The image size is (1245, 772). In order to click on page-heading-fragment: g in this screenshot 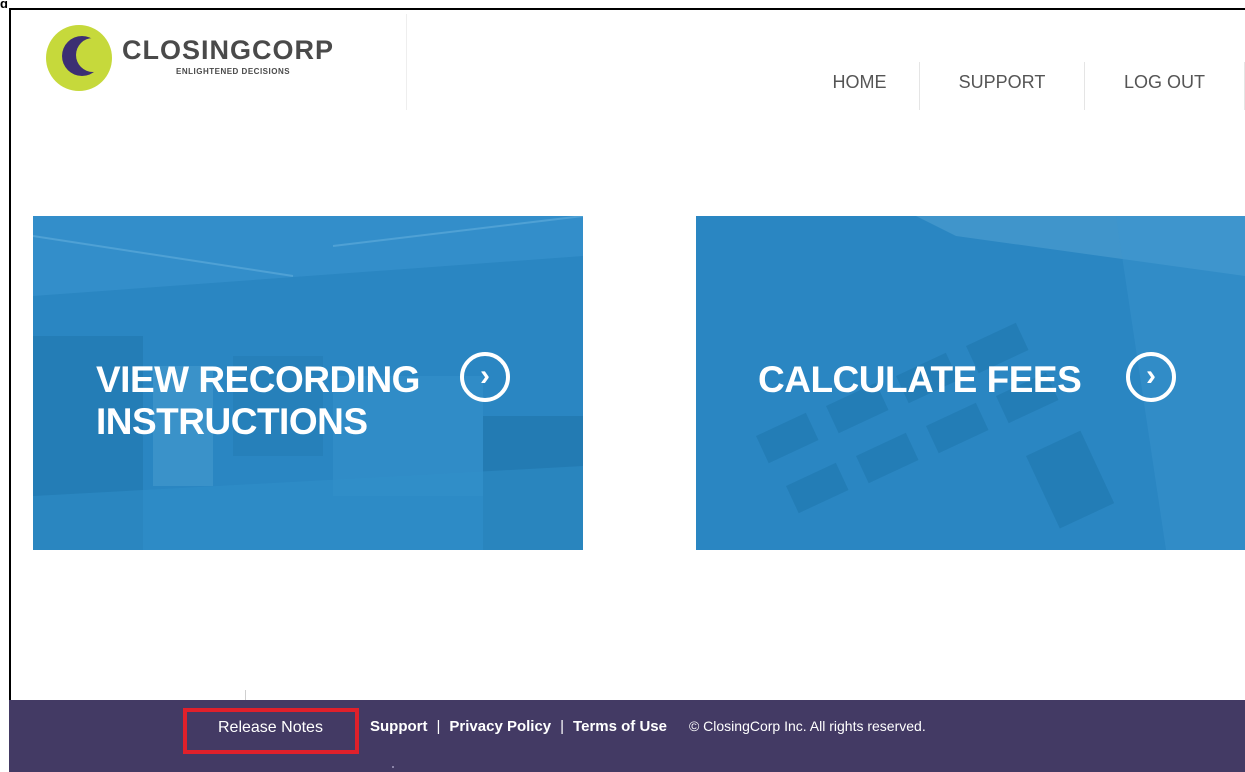, I will do `click(4, 4)`.